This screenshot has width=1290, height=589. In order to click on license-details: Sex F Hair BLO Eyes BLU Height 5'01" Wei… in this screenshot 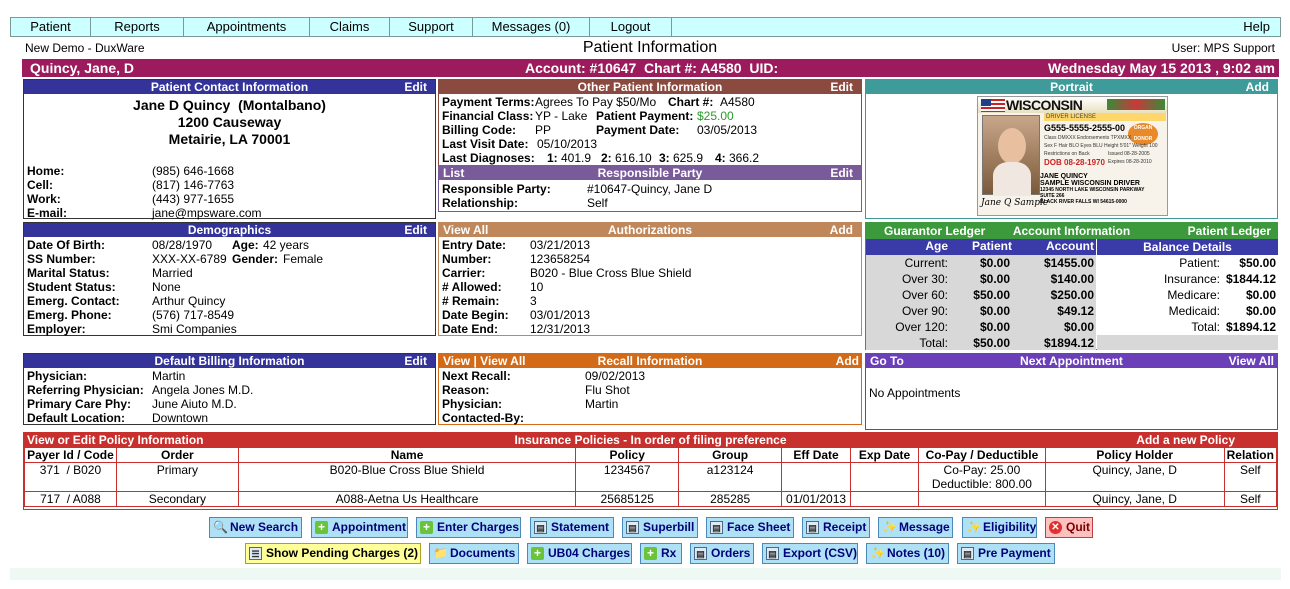, I will do `click(1101, 146)`.